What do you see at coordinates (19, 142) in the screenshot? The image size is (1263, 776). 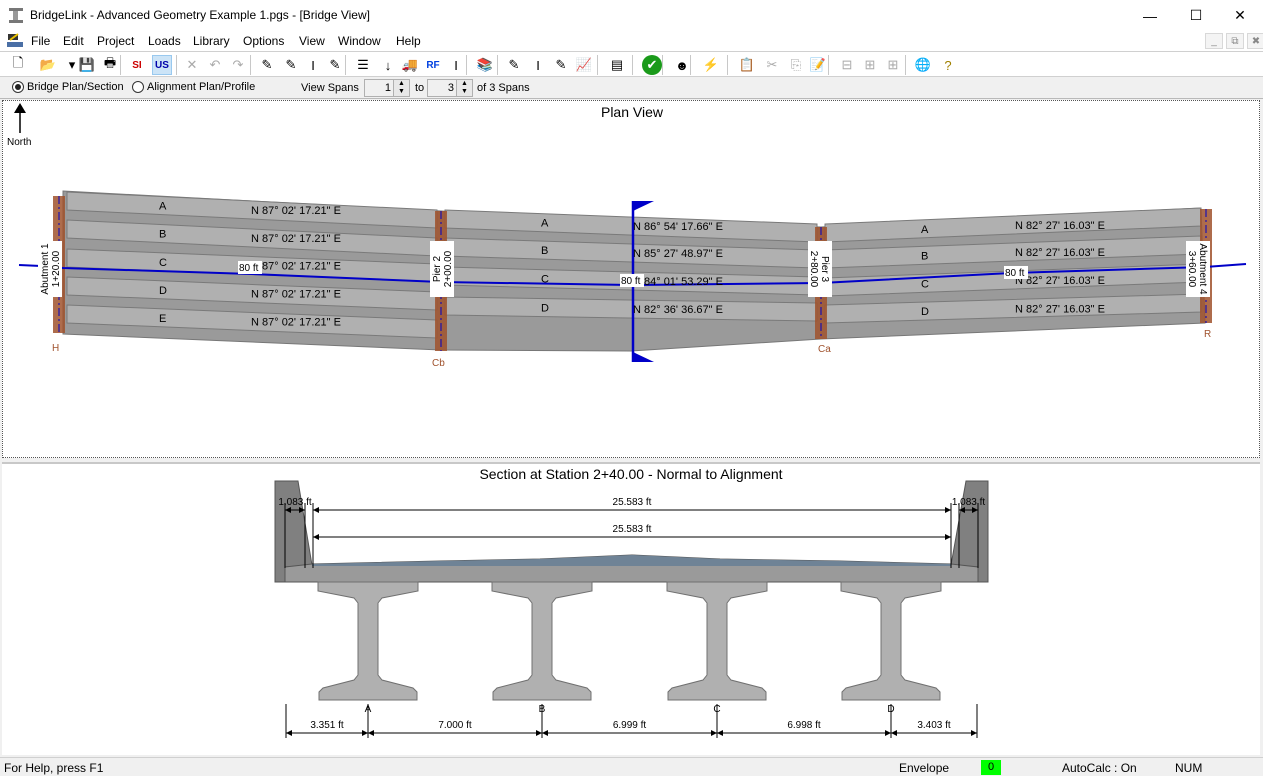 I see `north-label: North` at bounding box center [19, 142].